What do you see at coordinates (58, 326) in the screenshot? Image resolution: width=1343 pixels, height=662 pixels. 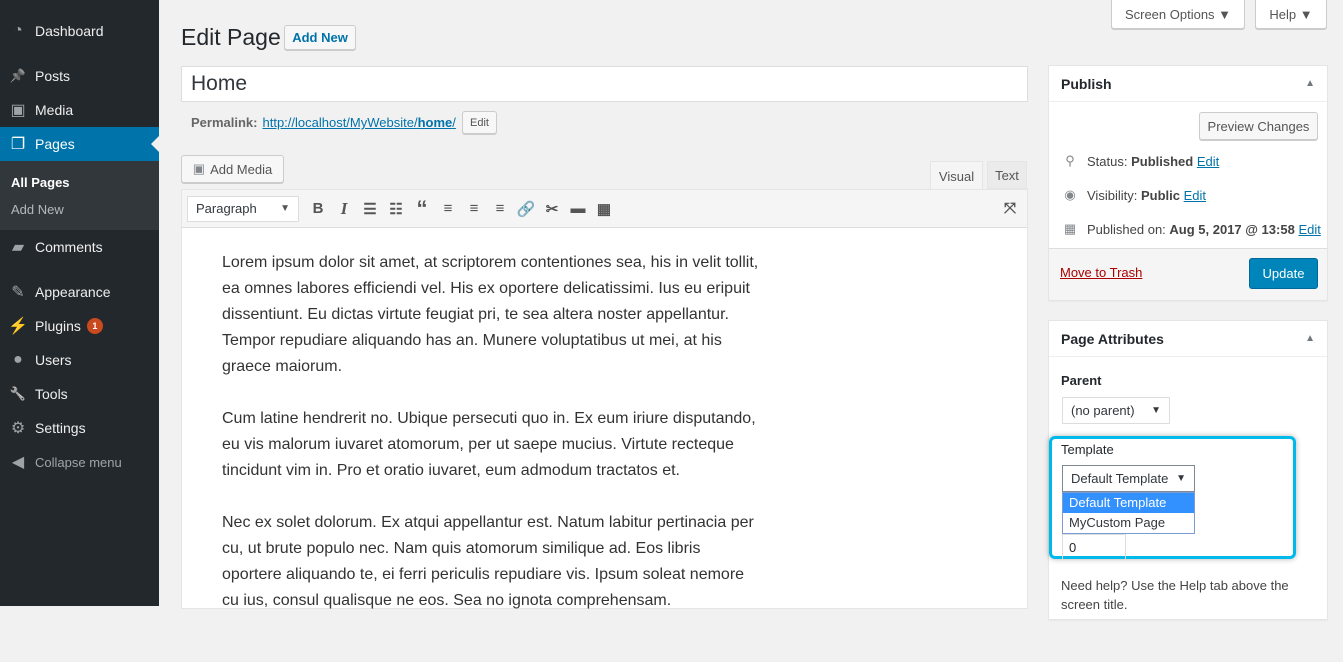 I see `label: Plugins` at bounding box center [58, 326].